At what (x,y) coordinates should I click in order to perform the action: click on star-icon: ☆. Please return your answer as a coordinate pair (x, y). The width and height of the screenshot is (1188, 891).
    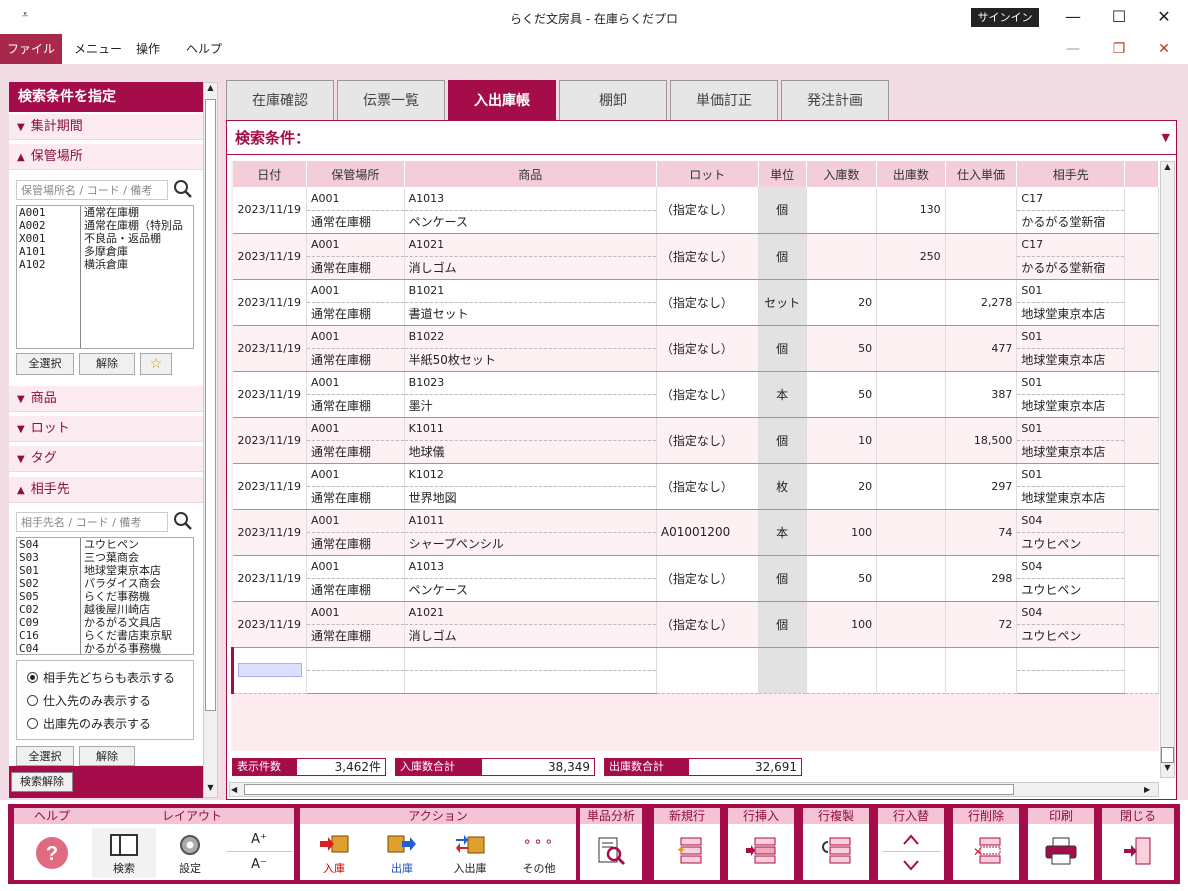
    Looking at the image, I should click on (156, 364).